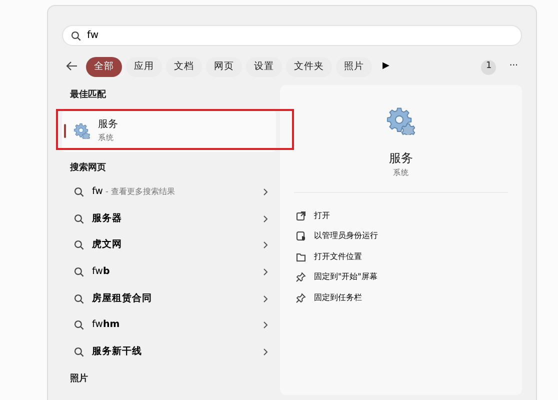 The image size is (558, 400). What do you see at coordinates (104, 67) in the screenshot?
I see `filter-tab: 全部` at bounding box center [104, 67].